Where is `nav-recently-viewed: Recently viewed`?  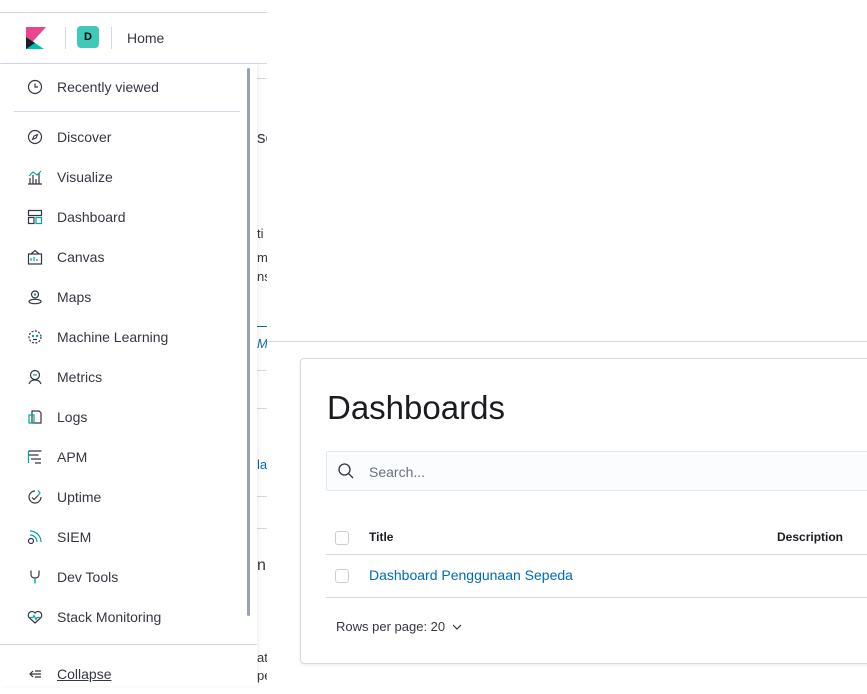 nav-recently-viewed: Recently viewed is located at coordinates (120, 87).